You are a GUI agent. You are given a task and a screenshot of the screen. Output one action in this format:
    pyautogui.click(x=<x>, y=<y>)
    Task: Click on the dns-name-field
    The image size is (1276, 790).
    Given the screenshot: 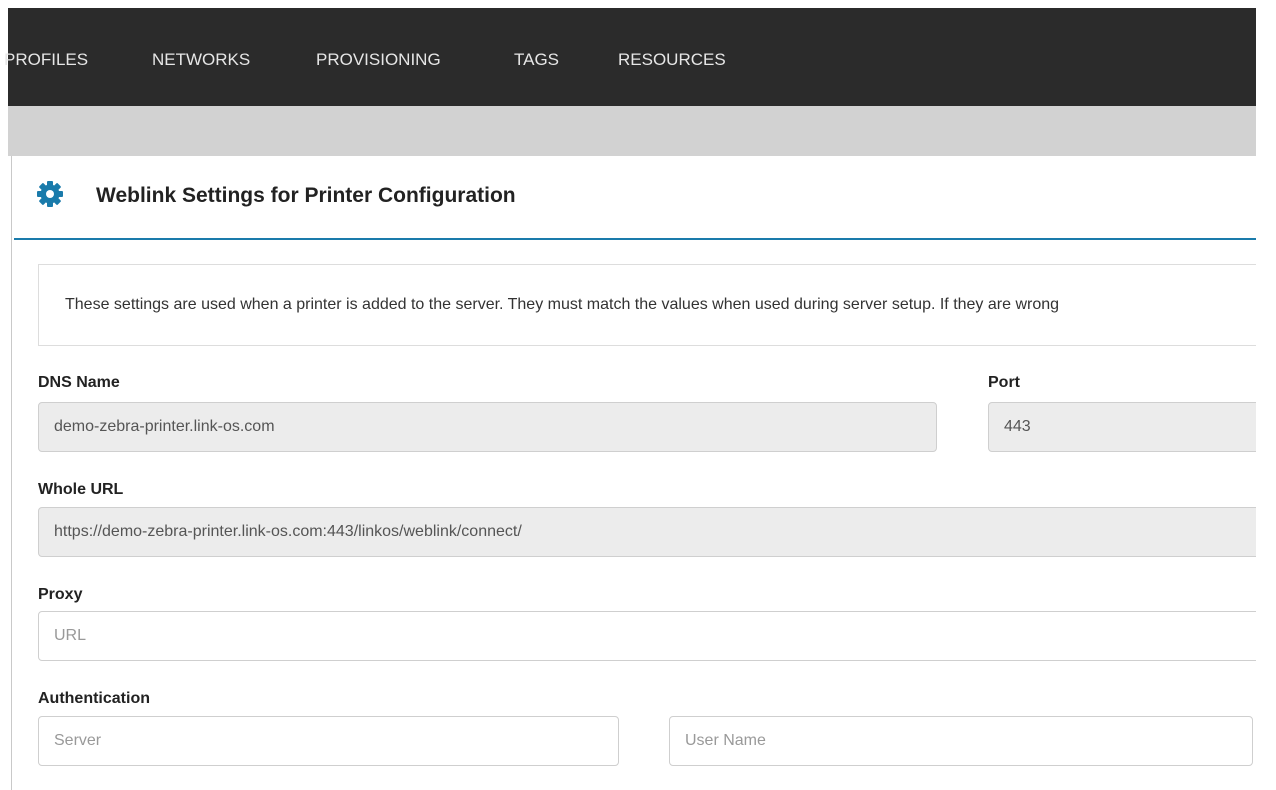 What is the action you would take?
    pyautogui.click(x=487, y=427)
    